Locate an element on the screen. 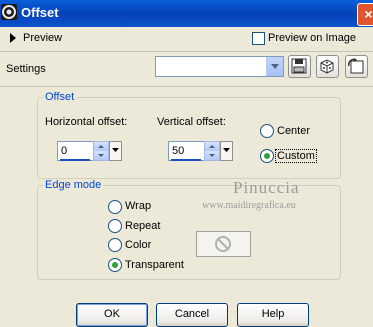 The image size is (373, 327). horizontal-updown is located at coordinates (101, 151).